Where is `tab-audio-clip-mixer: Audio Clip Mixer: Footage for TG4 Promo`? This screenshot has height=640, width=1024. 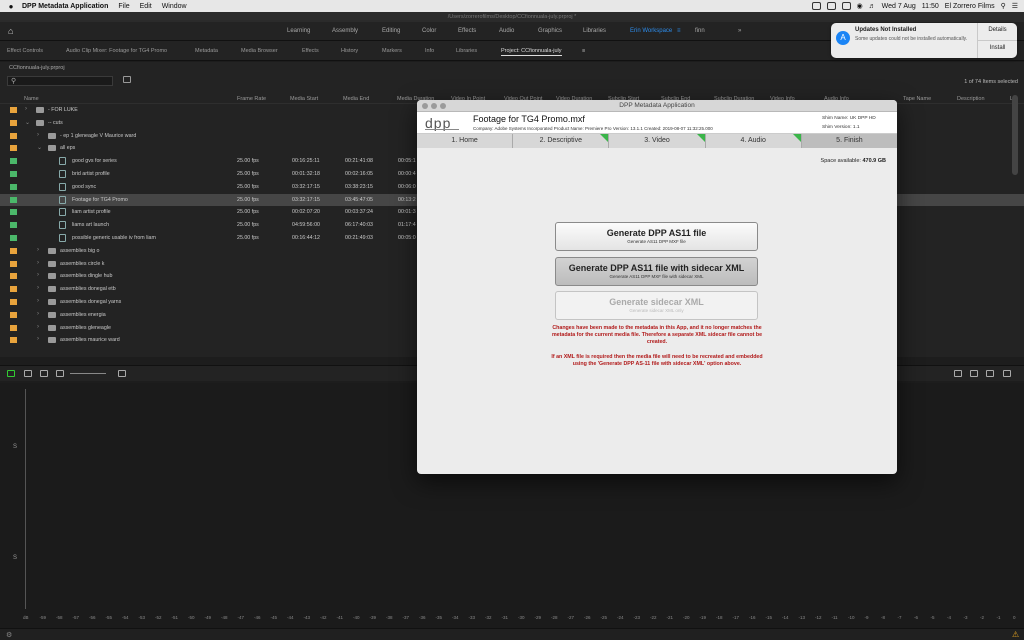
tab-audio-clip-mixer: Audio Clip Mixer: Footage for TG4 Promo is located at coordinates (116, 51).